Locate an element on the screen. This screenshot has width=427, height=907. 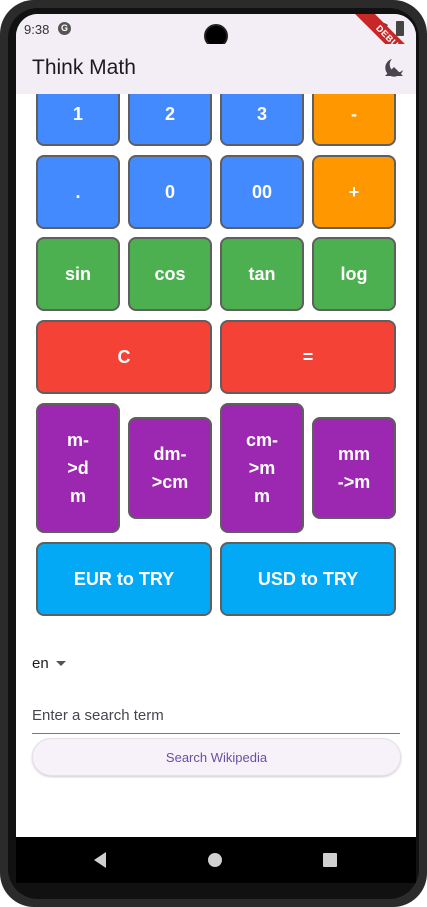
key-m-to-dm: m- >d m is located at coordinates (78, 468).